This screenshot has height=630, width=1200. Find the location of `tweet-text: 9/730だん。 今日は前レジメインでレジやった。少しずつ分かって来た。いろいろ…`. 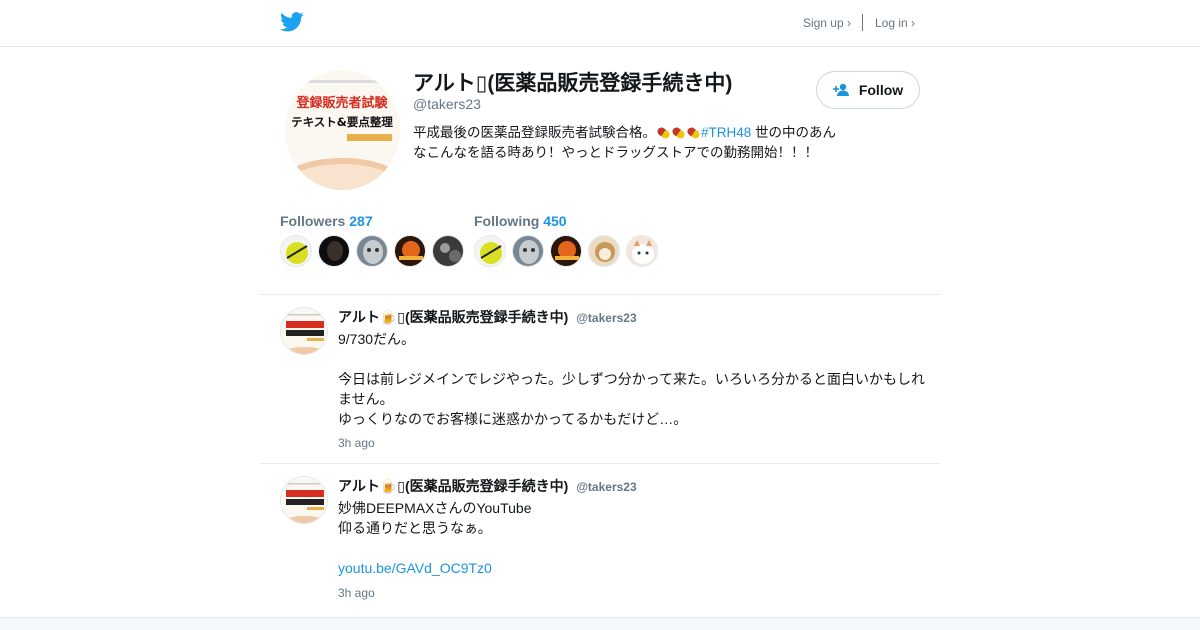

tweet-text: 9/730だん。 今日は前レジメインでレジやった。少しずつ分かって来た。いろいろ… is located at coordinates (634, 379).